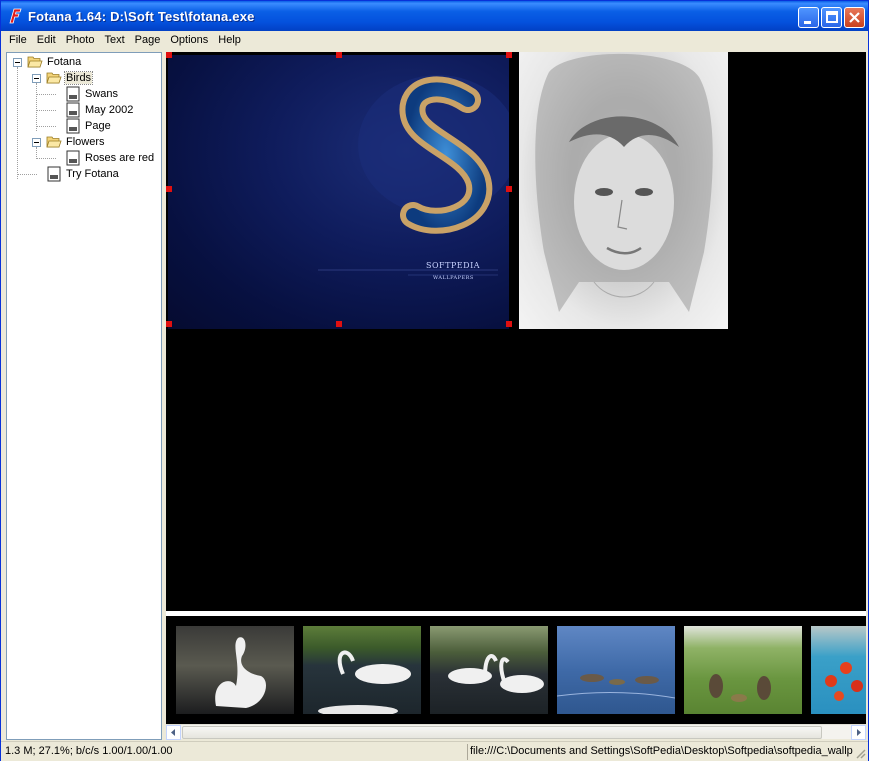  What do you see at coordinates (808, 17) in the screenshot?
I see `minimize-button` at bounding box center [808, 17].